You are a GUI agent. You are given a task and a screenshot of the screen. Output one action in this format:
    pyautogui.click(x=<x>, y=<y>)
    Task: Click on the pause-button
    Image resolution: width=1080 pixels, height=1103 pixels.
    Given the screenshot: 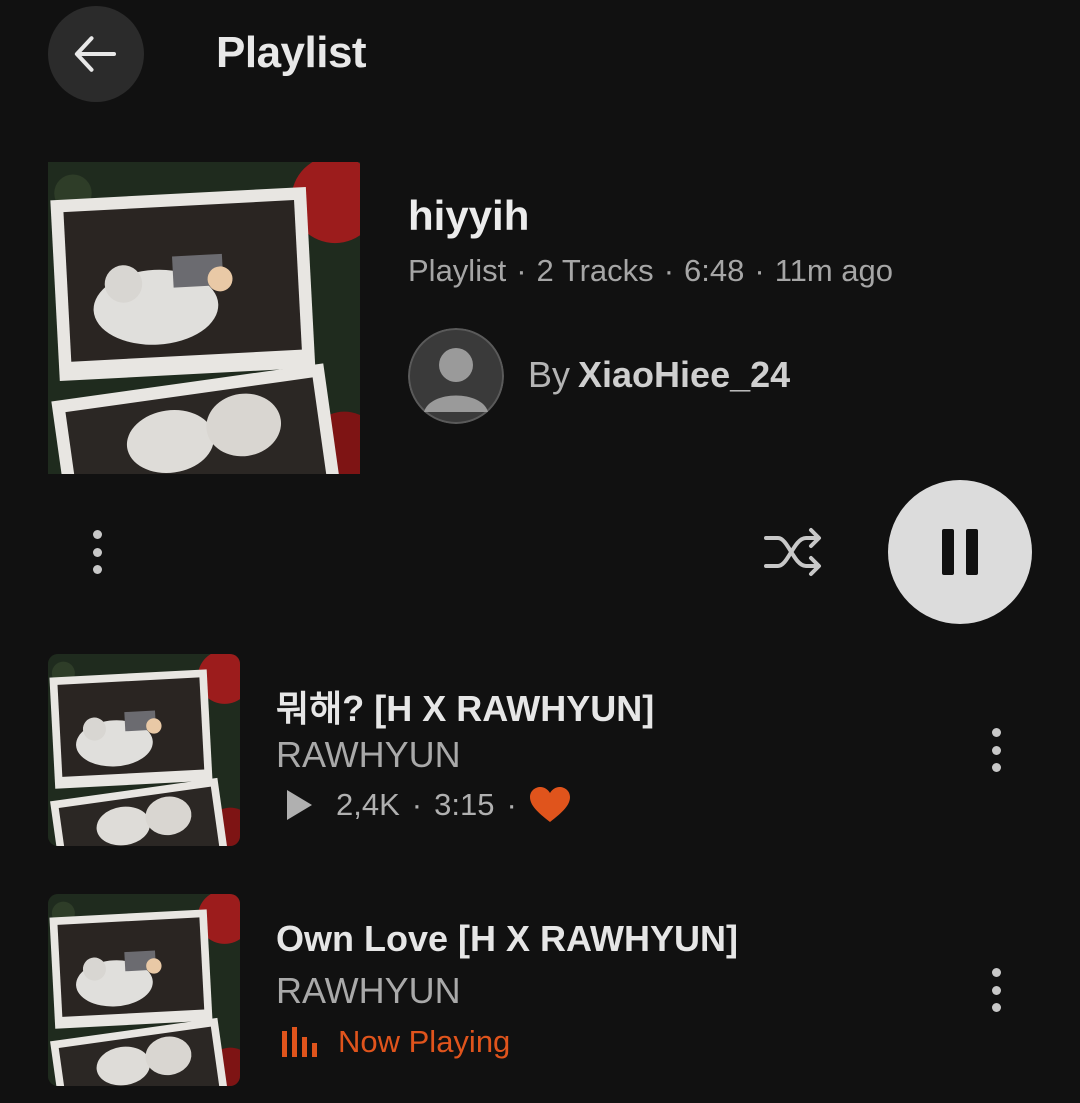 What is the action you would take?
    pyautogui.click(x=960, y=552)
    